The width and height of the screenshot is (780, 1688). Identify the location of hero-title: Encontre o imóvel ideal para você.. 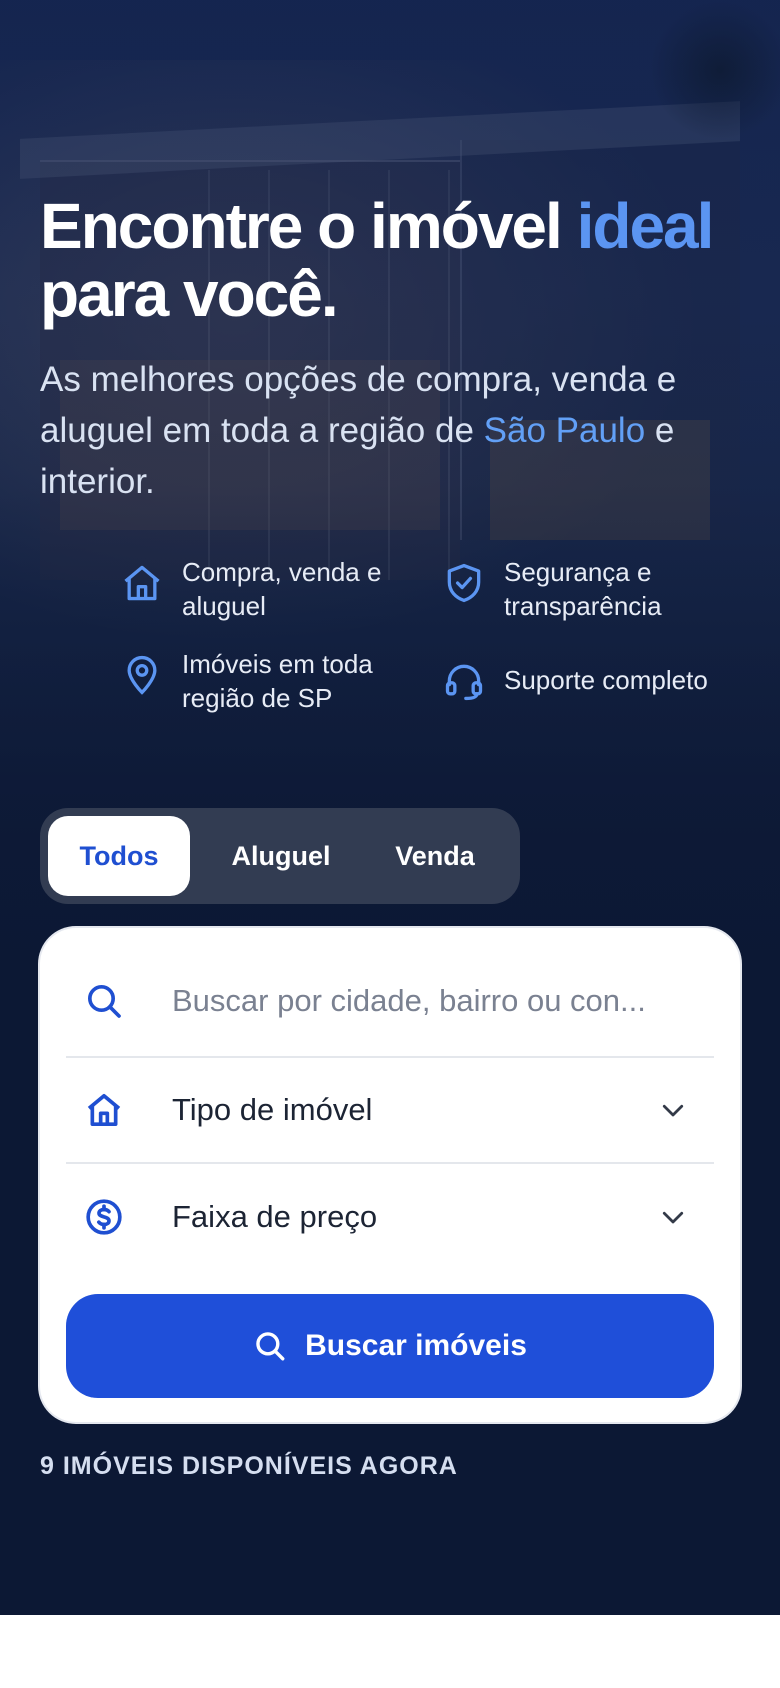
(377, 260).